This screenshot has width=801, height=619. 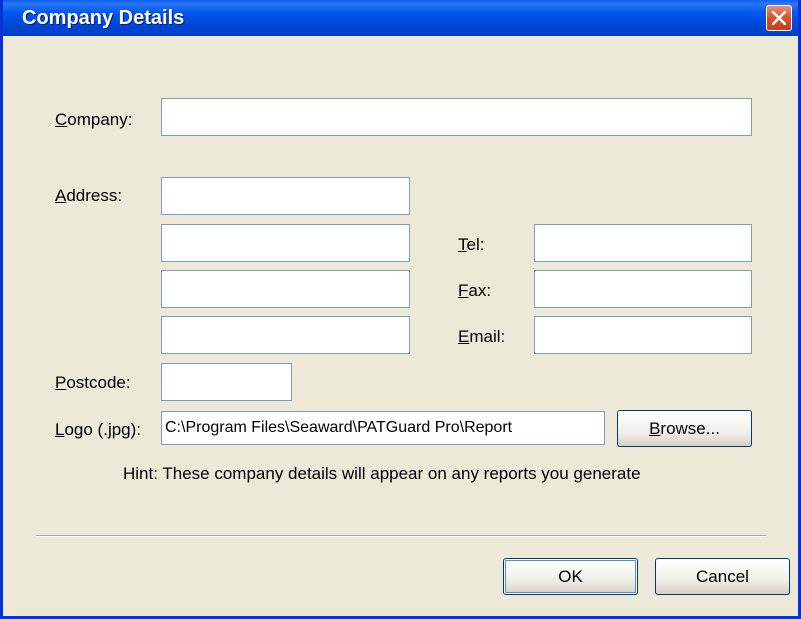 I want to click on close-button, so click(x=779, y=18).